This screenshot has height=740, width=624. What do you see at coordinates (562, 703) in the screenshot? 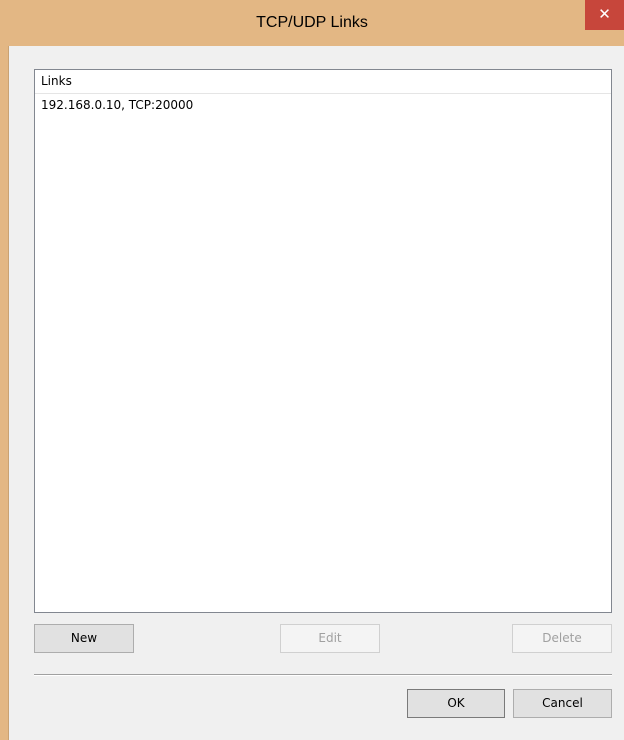
I see `cancel-button: Cancel` at bounding box center [562, 703].